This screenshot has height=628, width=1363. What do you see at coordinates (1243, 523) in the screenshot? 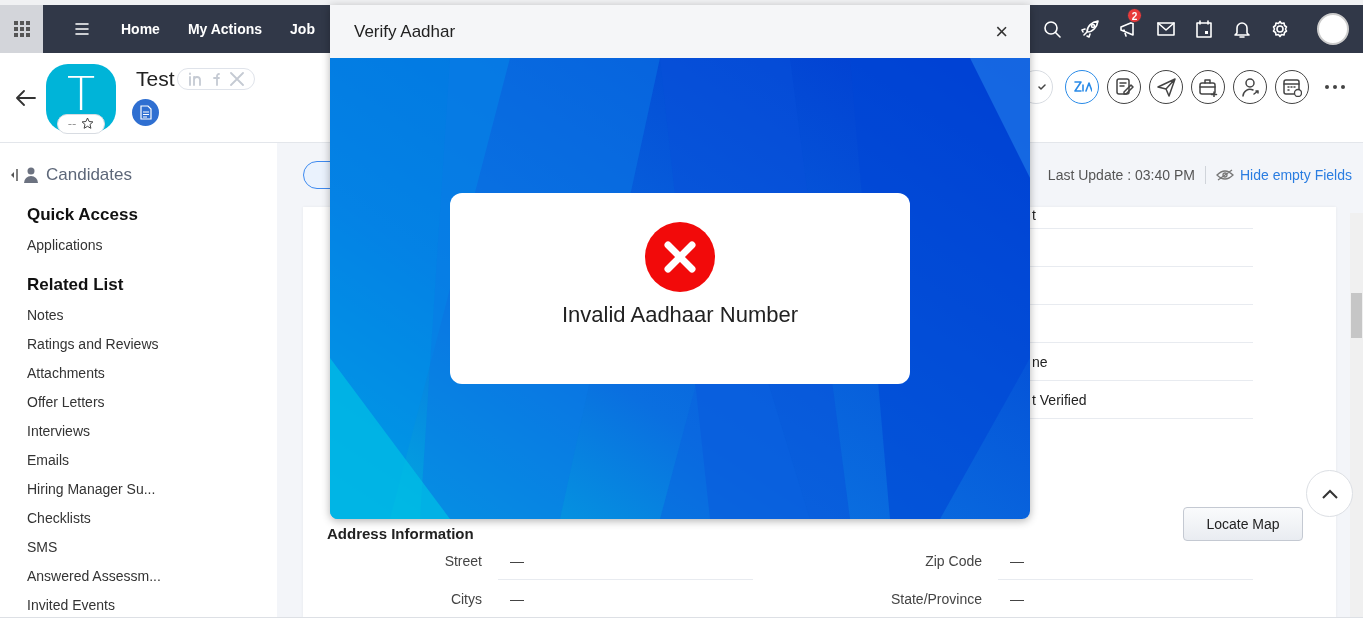
I see `locate-map-button: Locate Map` at bounding box center [1243, 523].